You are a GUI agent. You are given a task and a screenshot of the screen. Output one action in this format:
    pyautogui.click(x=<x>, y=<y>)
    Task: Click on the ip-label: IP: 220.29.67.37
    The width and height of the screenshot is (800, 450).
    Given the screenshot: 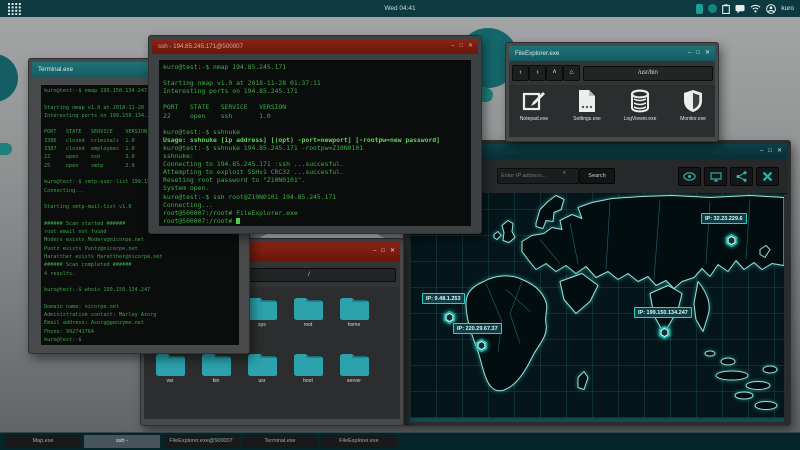 What is the action you would take?
    pyautogui.click(x=477, y=328)
    